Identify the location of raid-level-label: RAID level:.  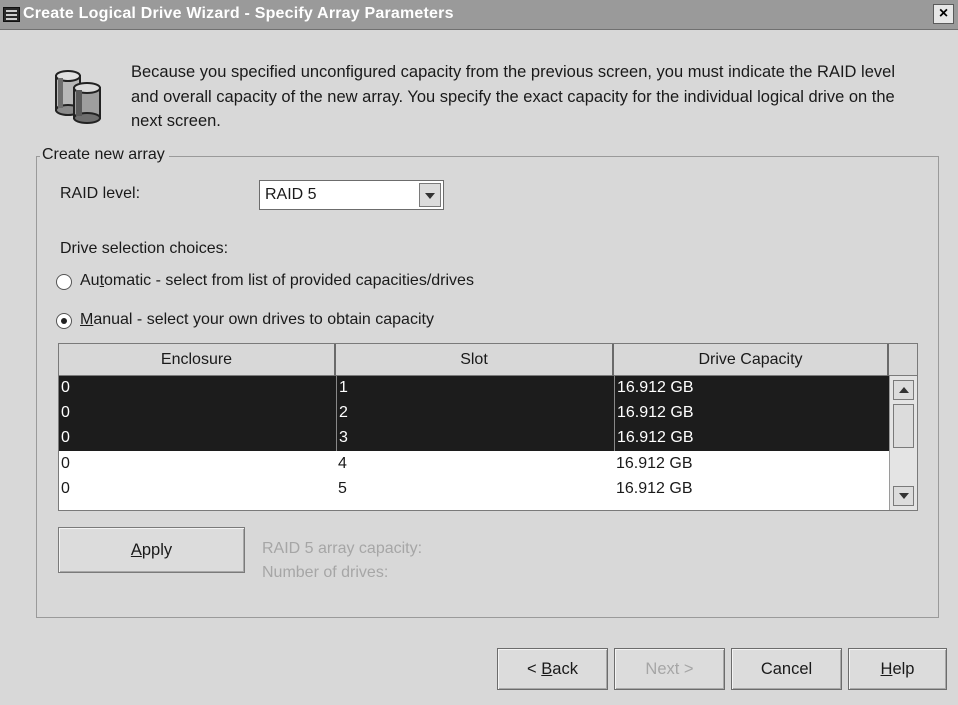
(100, 193).